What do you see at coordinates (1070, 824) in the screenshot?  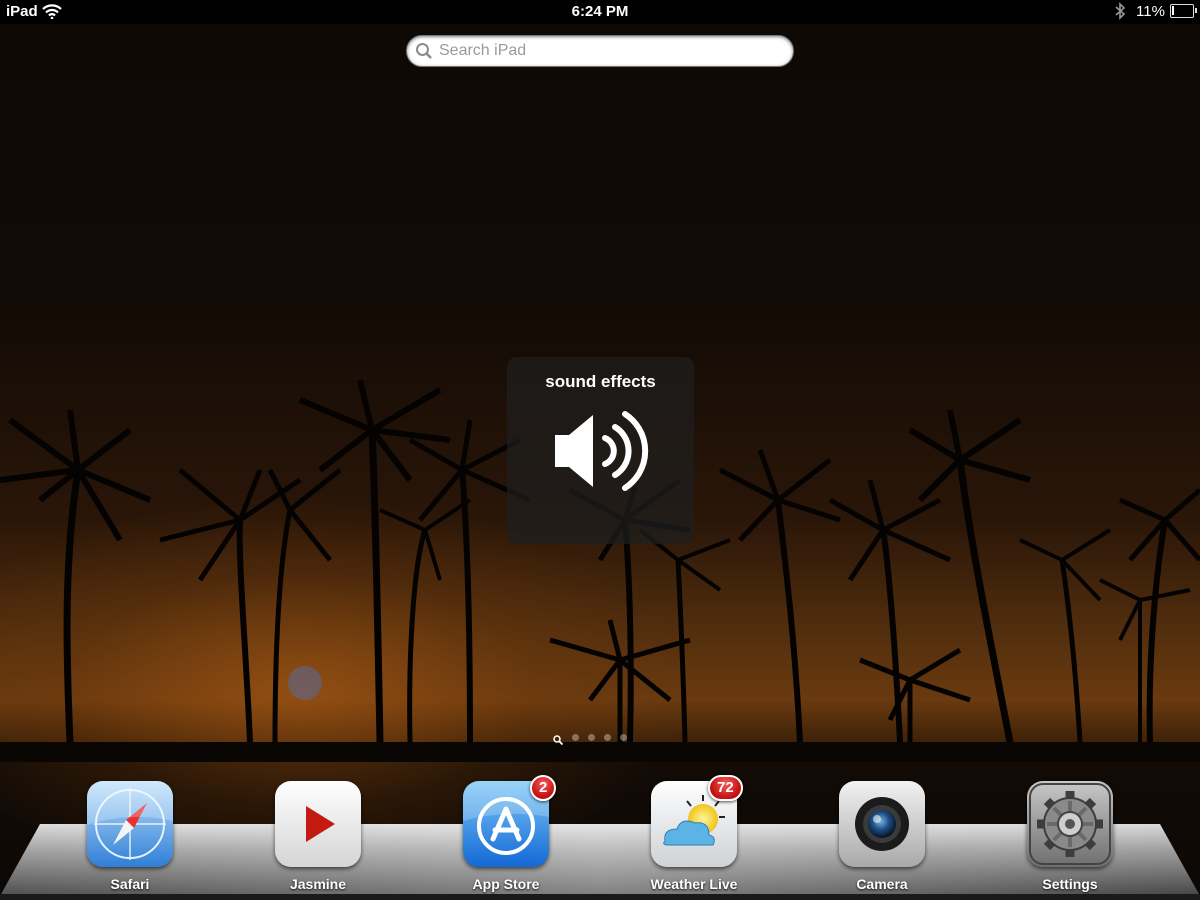 I see `settings-icon` at bounding box center [1070, 824].